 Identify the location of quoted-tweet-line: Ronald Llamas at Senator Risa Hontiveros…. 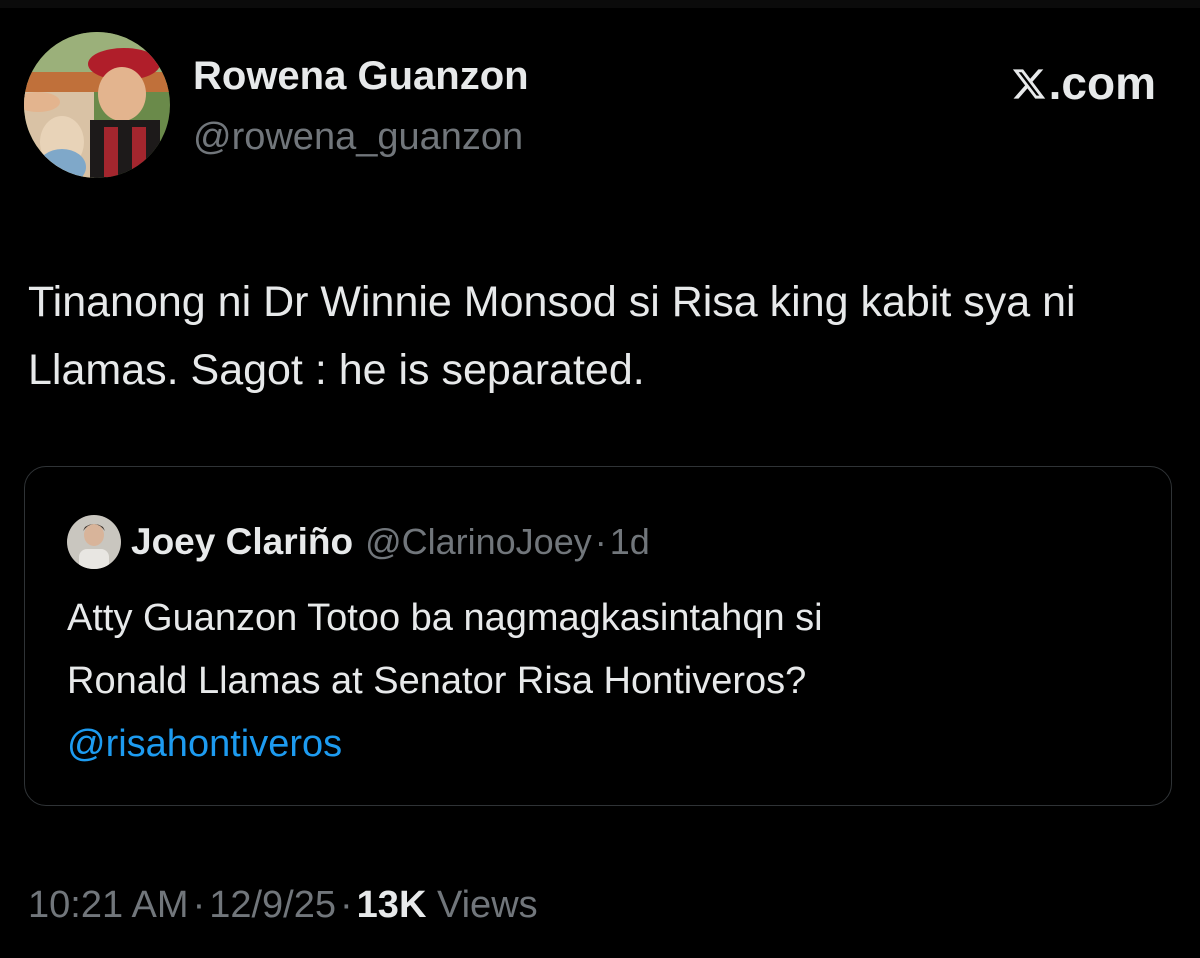
(437, 681).